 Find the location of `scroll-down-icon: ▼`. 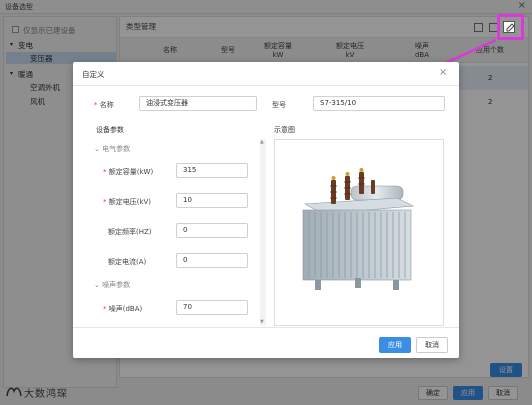

scroll-down-icon: ▼ is located at coordinates (262, 322).